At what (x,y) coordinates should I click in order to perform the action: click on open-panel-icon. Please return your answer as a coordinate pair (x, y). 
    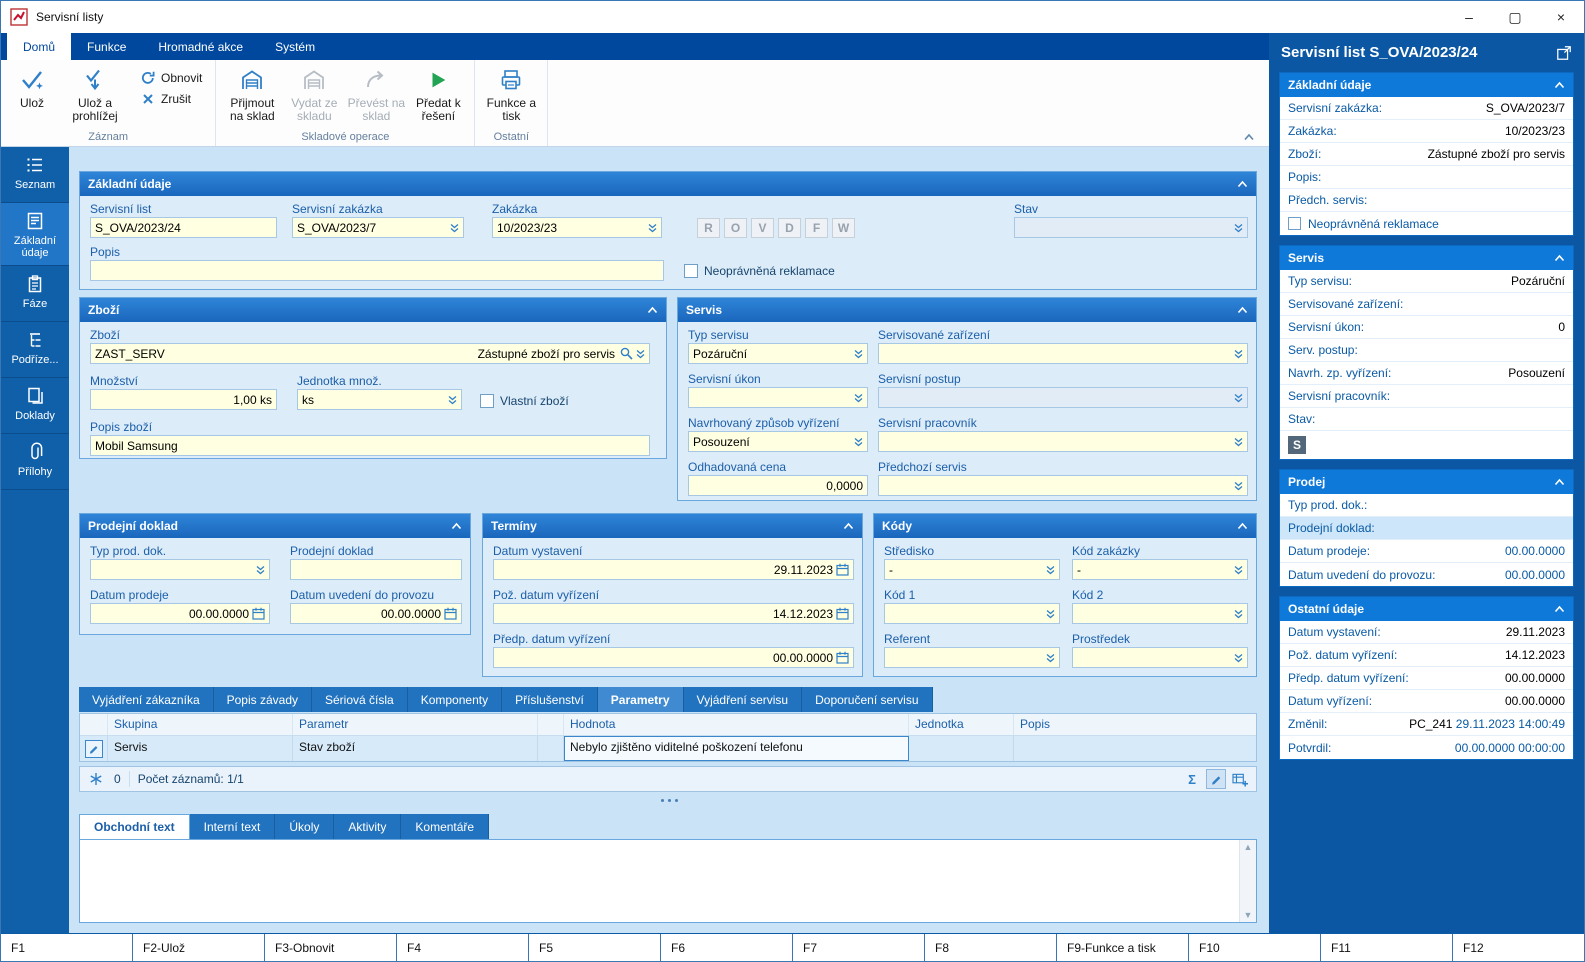
    Looking at the image, I should click on (1564, 53).